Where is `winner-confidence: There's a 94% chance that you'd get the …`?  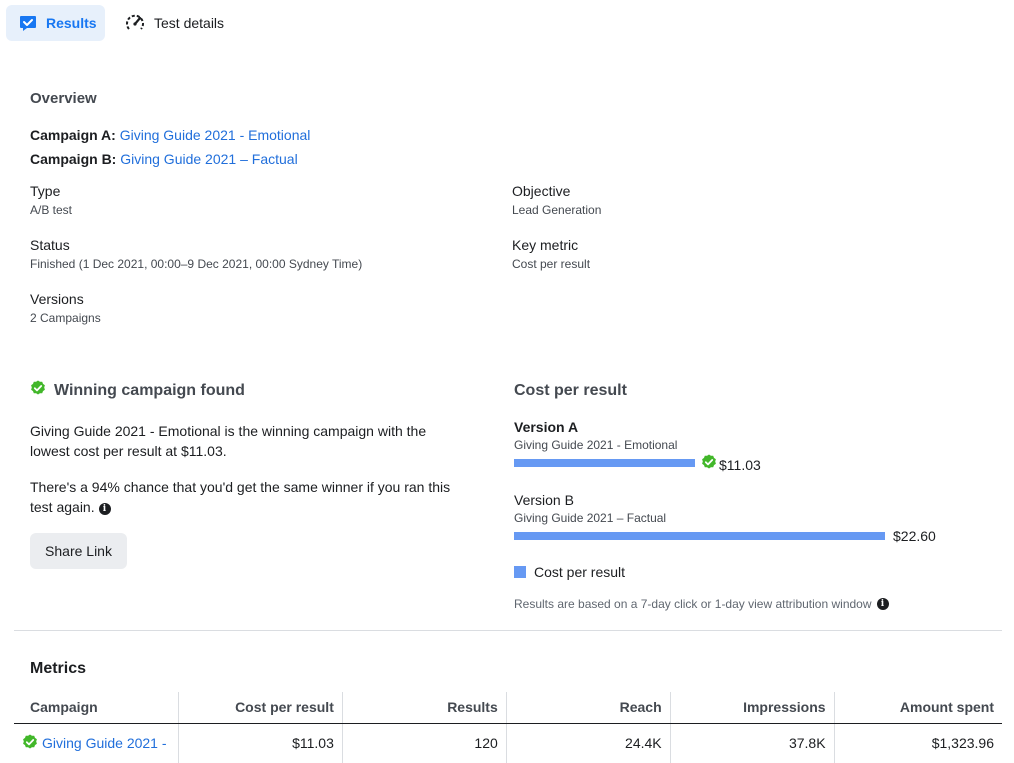
winner-confidence: There's a 94% chance that you'd get the … is located at coordinates (245, 497).